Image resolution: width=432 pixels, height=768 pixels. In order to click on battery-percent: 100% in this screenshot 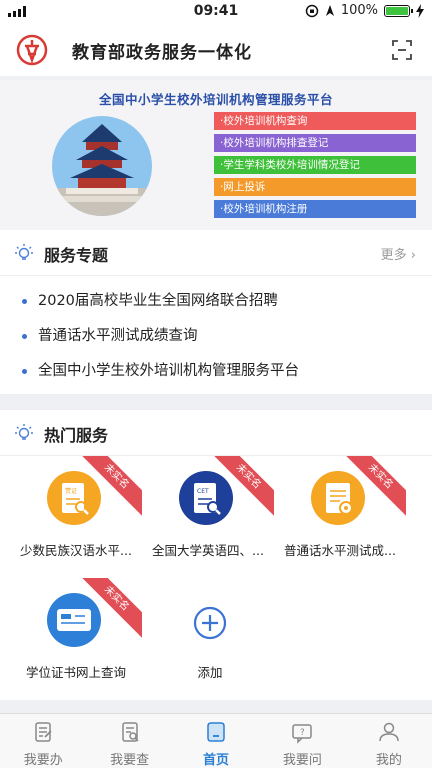, I will do `click(359, 10)`.